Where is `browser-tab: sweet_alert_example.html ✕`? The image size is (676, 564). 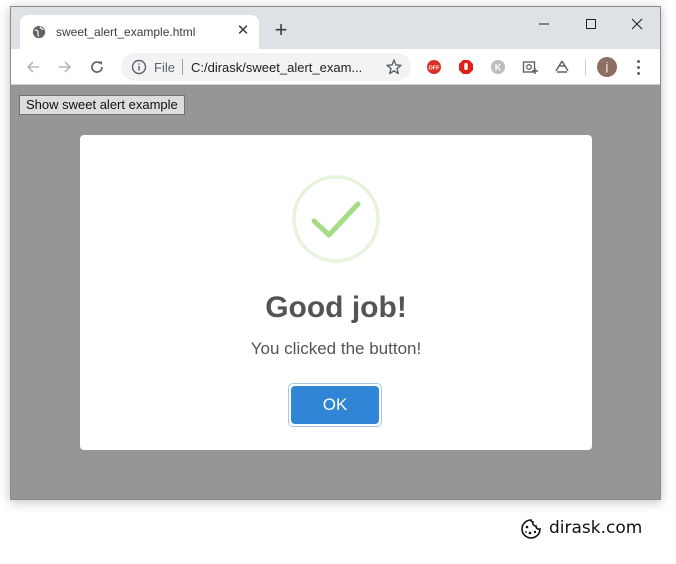
browser-tab: sweet_alert_example.html ✕ is located at coordinates (139, 32).